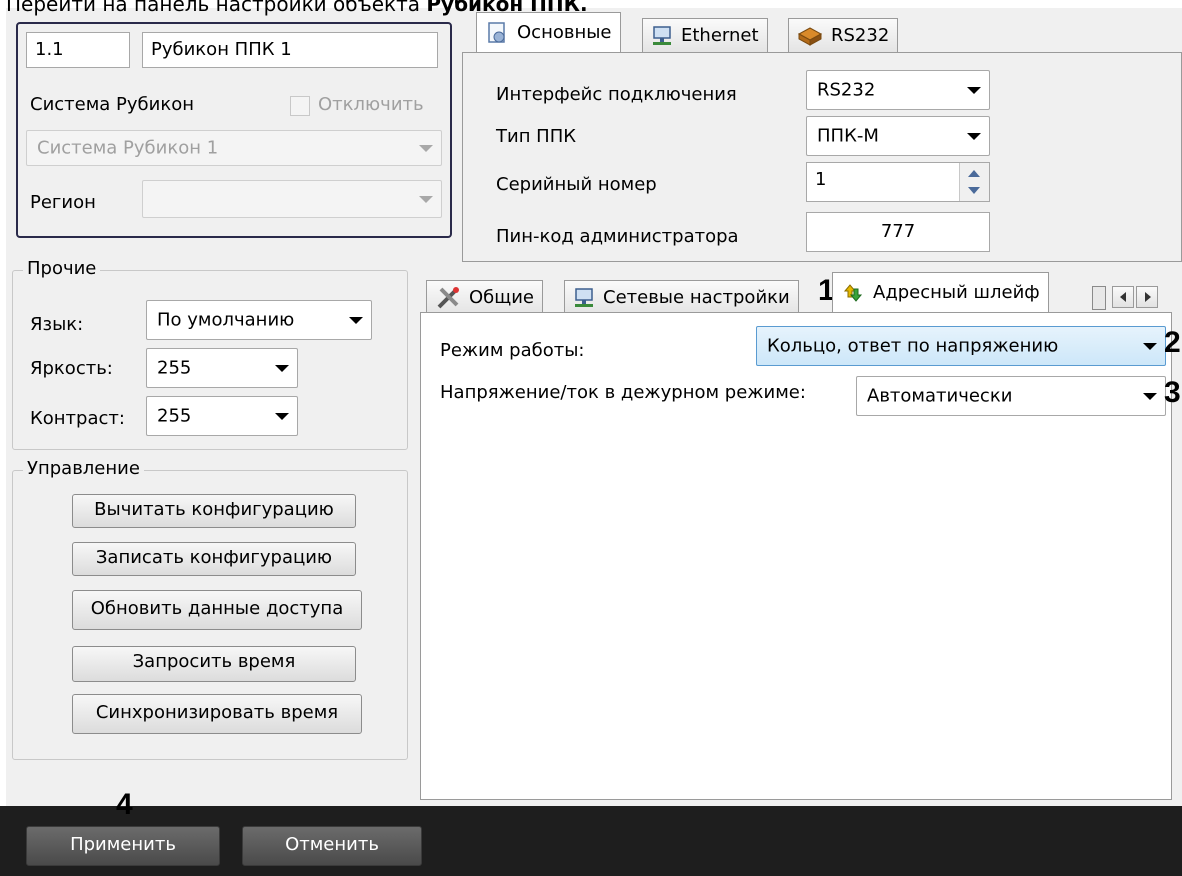  I want to click on apply-button: Применить, so click(123, 846).